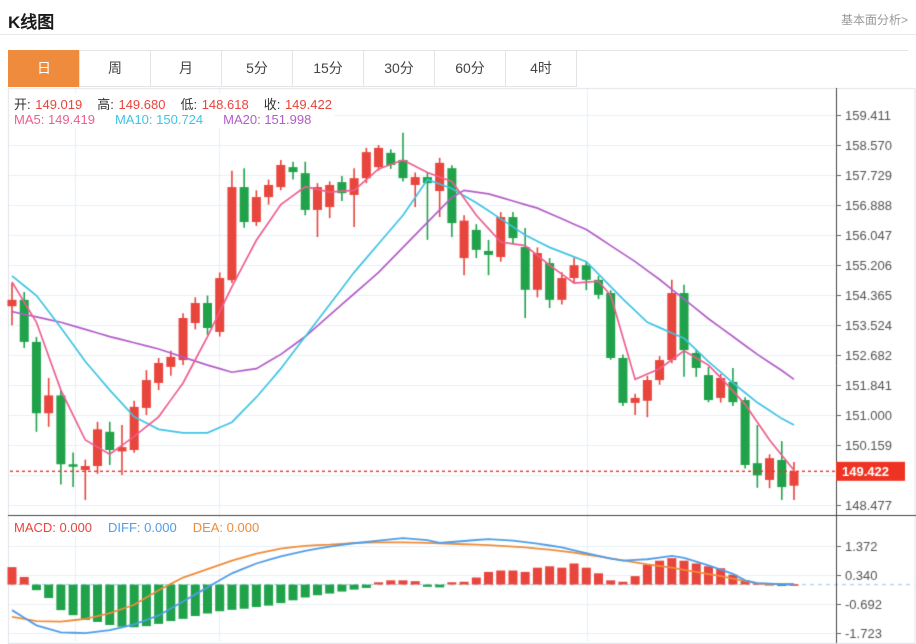  What do you see at coordinates (226, 527) in the screenshot?
I see `legend-item: DEA: 0.000` at bounding box center [226, 527].